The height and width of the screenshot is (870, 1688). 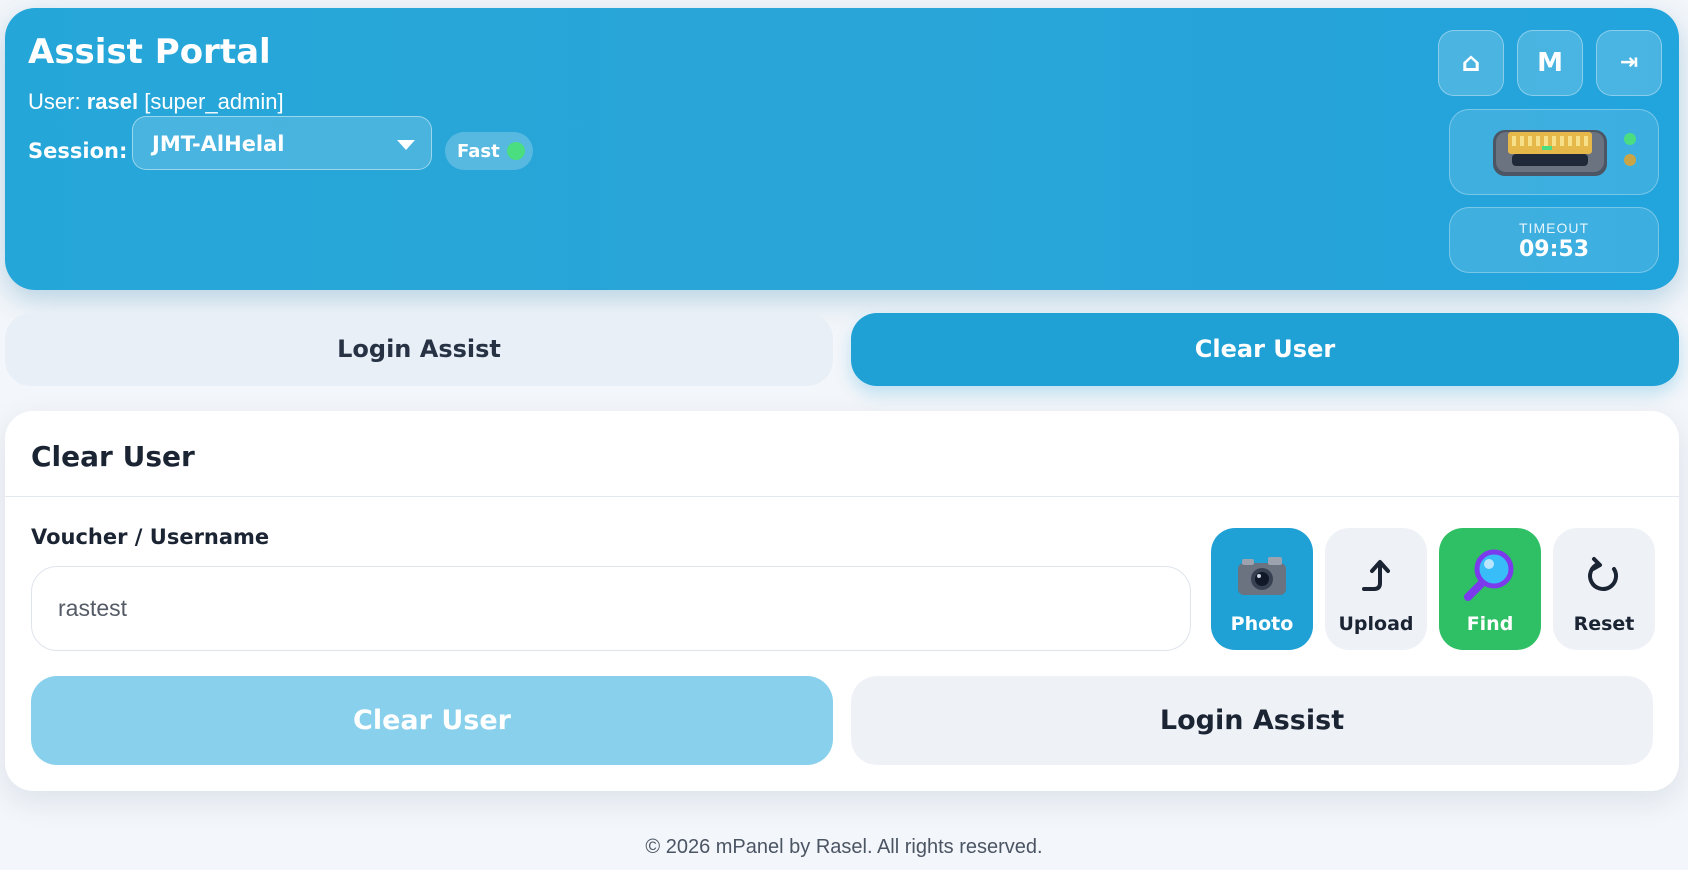 What do you see at coordinates (1489, 575) in the screenshot?
I see `magnifier-icon` at bounding box center [1489, 575].